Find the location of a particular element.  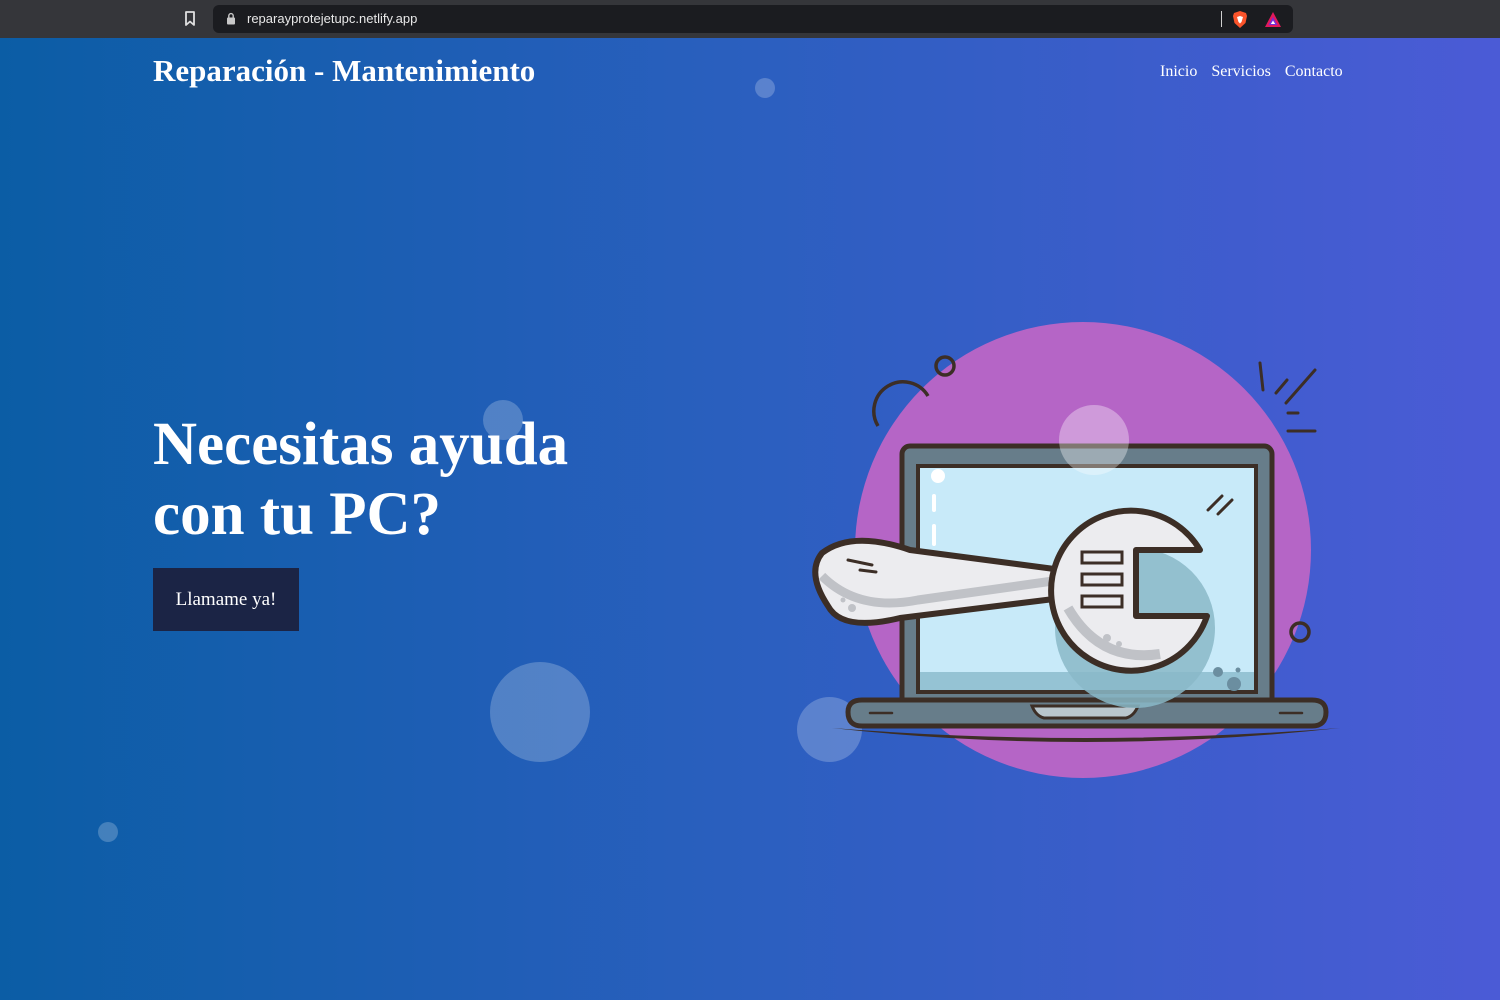

nav-link-contacto: Contacto is located at coordinates (1314, 72).